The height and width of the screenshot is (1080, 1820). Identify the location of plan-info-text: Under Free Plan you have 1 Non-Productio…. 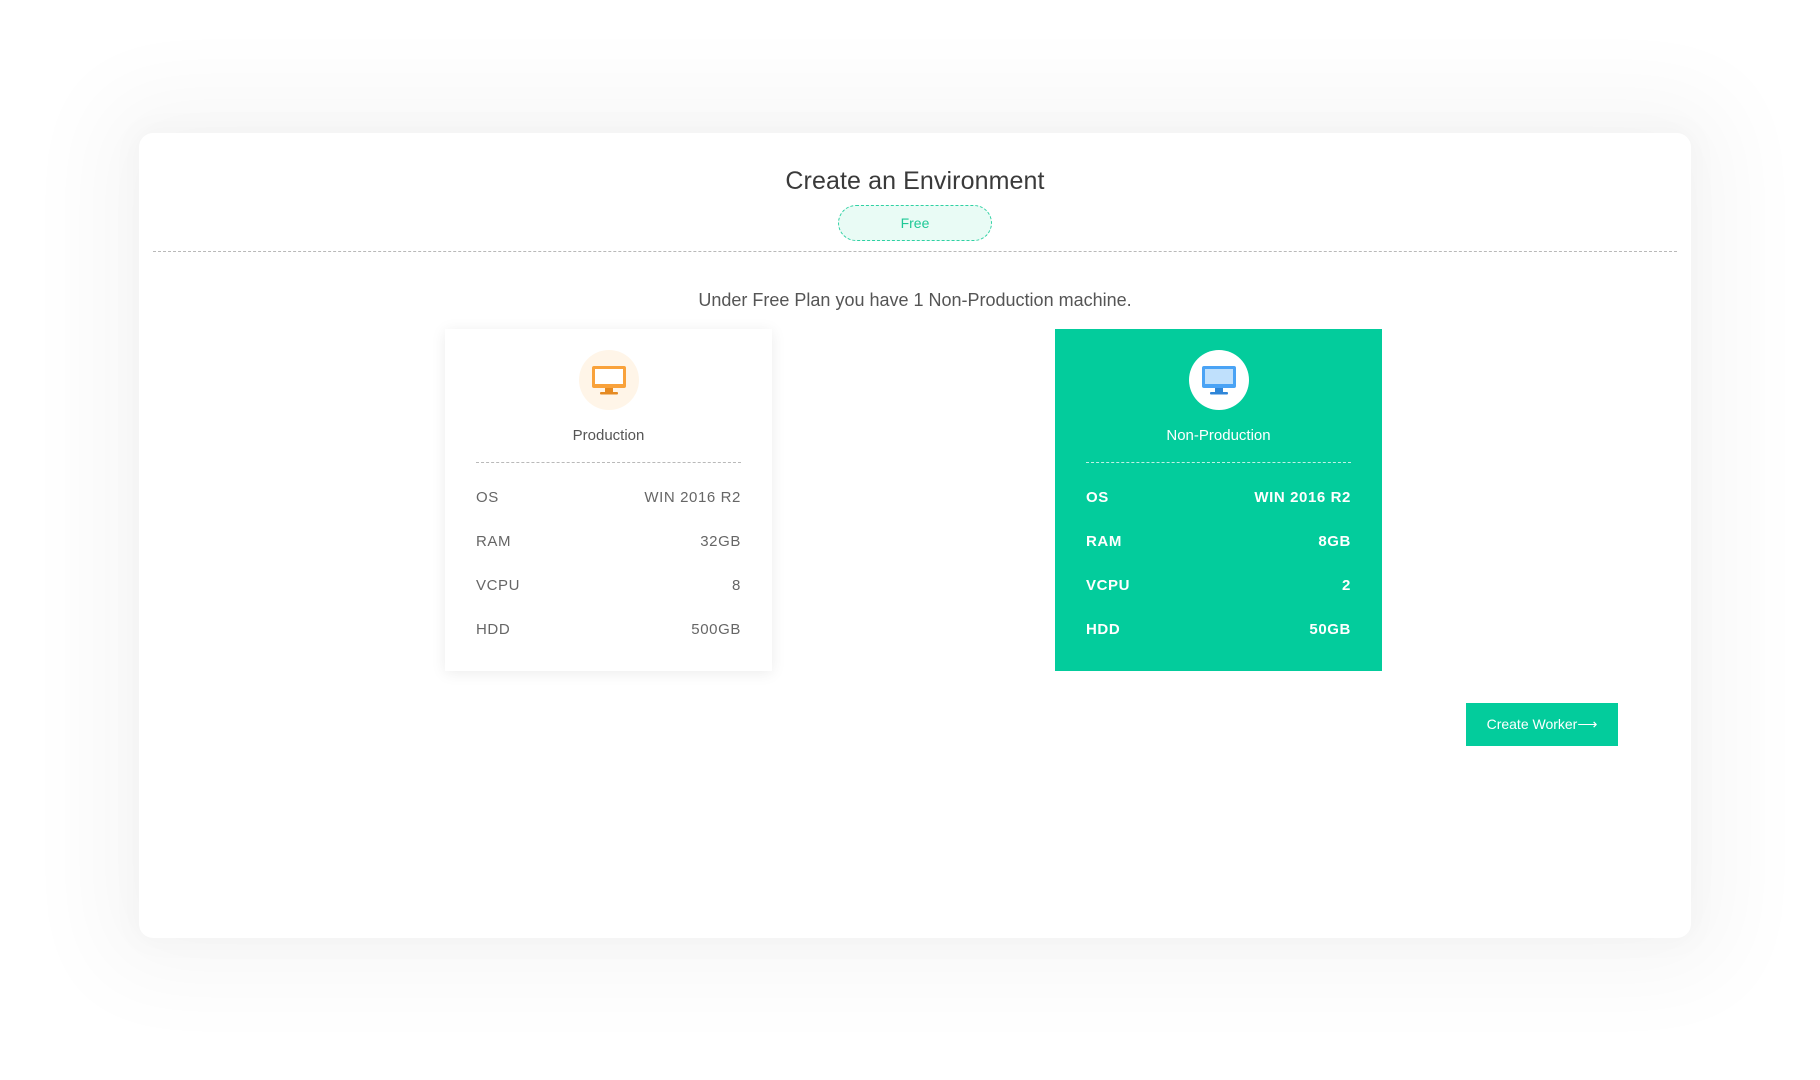
(915, 300).